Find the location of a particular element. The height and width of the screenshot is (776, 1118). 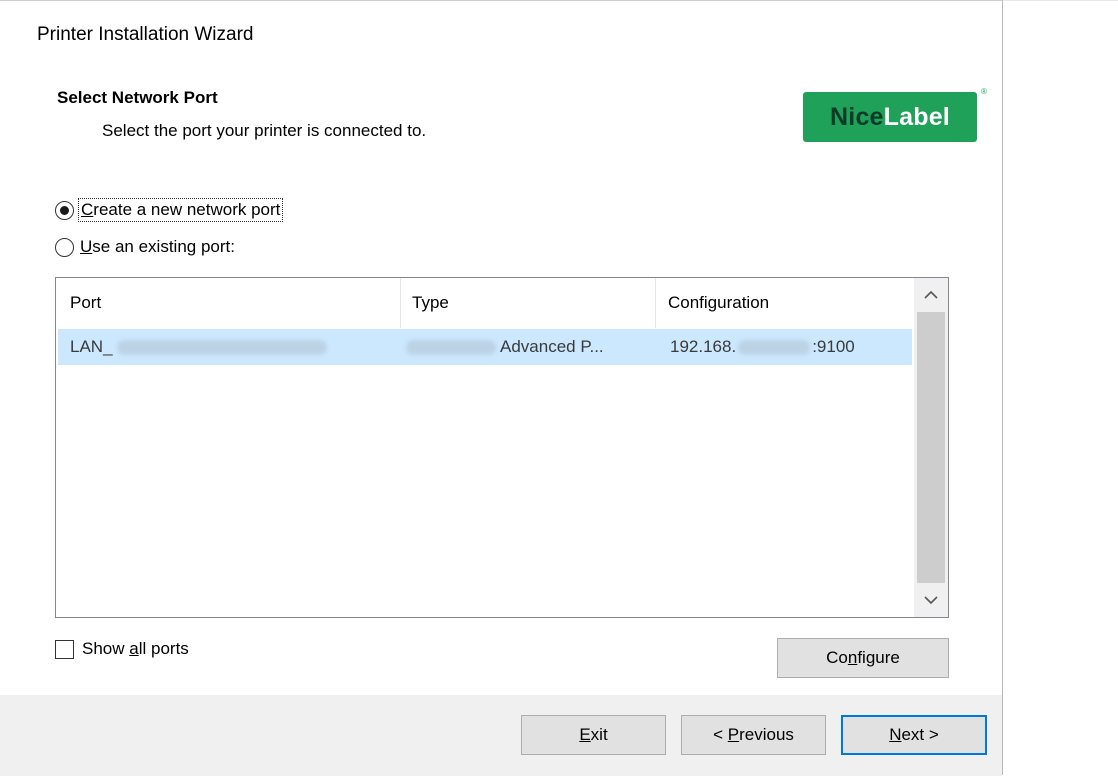

config-prefix: 192.168. is located at coordinates (703, 346).